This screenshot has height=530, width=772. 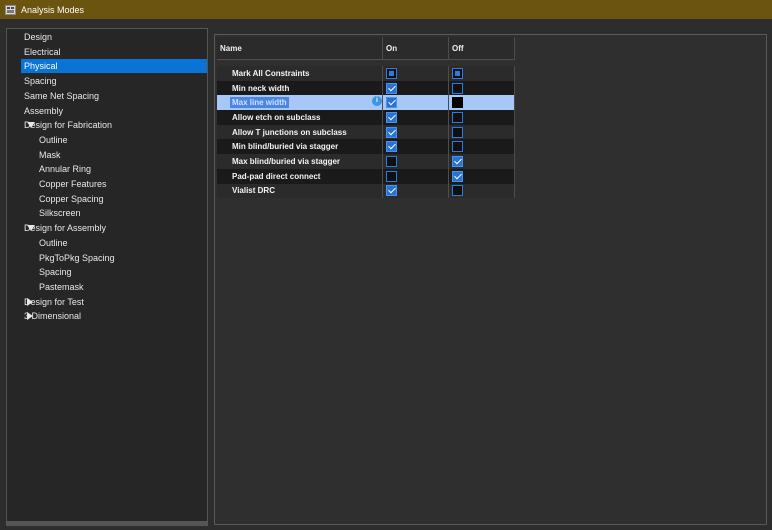 I want to click on sidebar-item-label: Design for Fabrication, so click(x=68, y=125).